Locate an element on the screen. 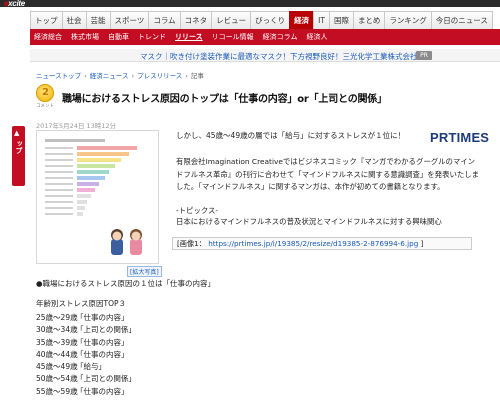  subnav-item-1: 株式市場 is located at coordinates (85, 37).